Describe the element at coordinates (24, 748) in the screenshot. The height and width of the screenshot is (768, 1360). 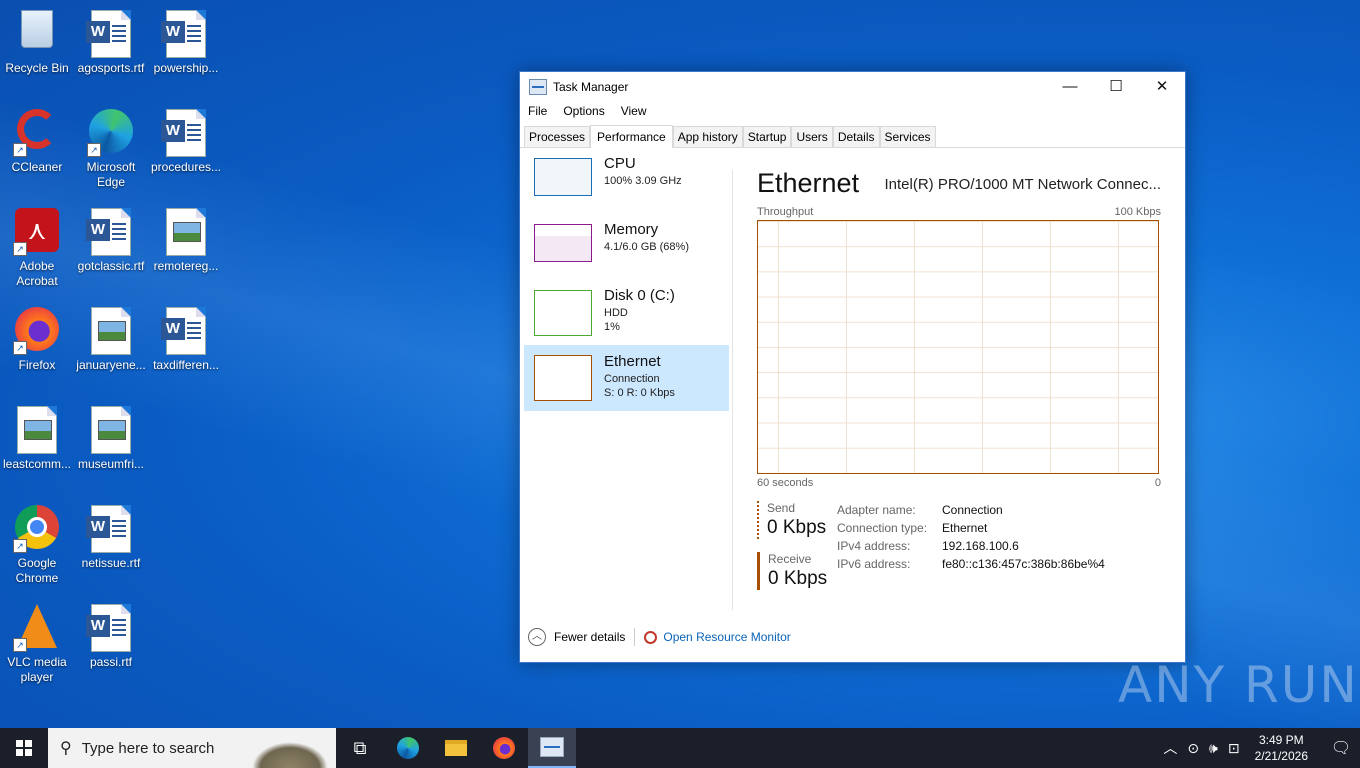
I see `start-button` at that location.